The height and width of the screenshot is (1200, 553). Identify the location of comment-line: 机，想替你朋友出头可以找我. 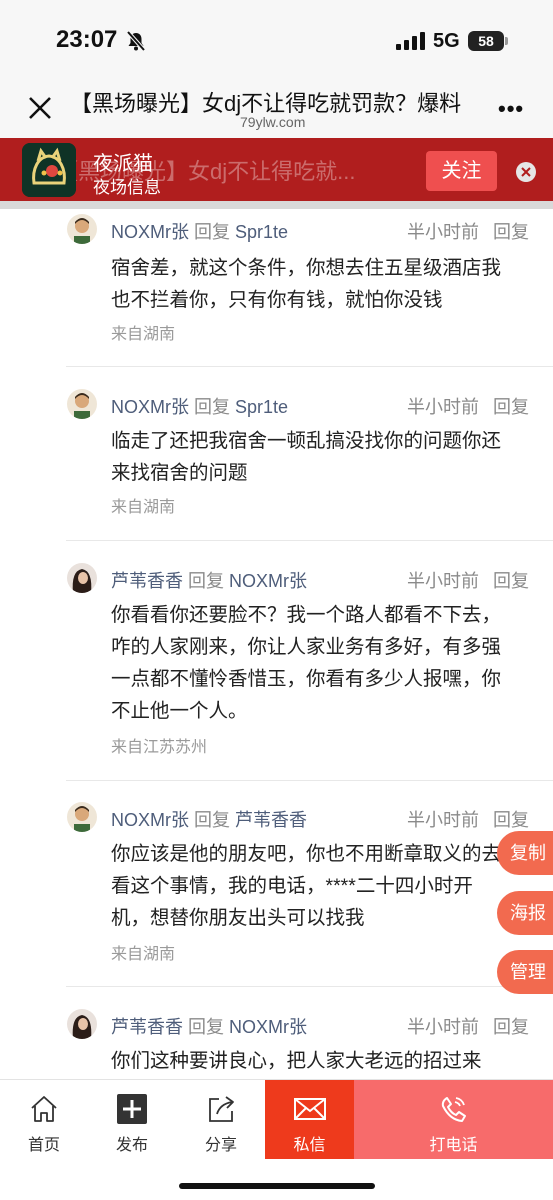
(238, 918).